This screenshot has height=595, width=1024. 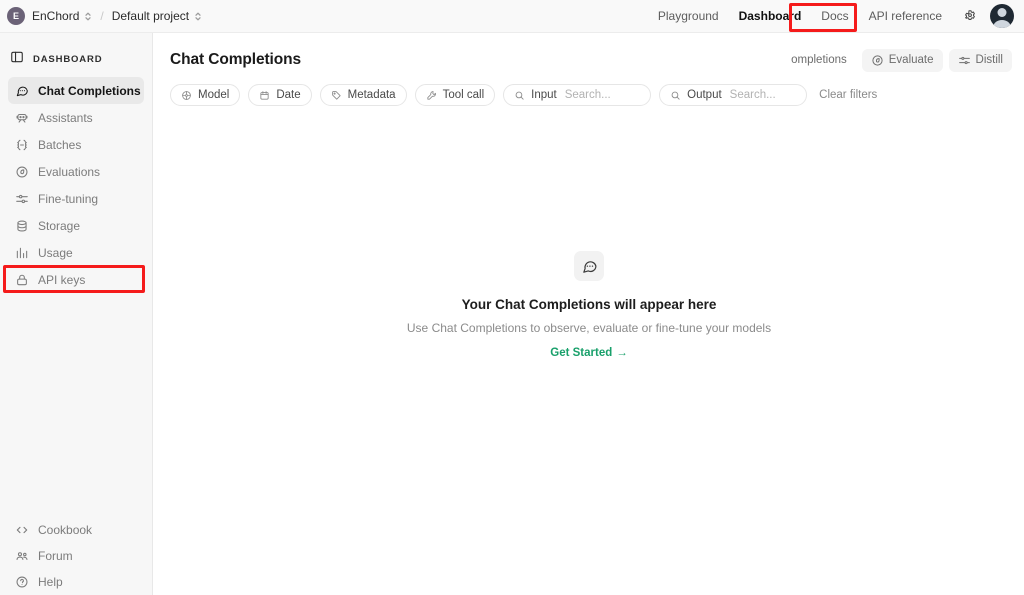 I want to click on target-icon, so click(x=877, y=60).